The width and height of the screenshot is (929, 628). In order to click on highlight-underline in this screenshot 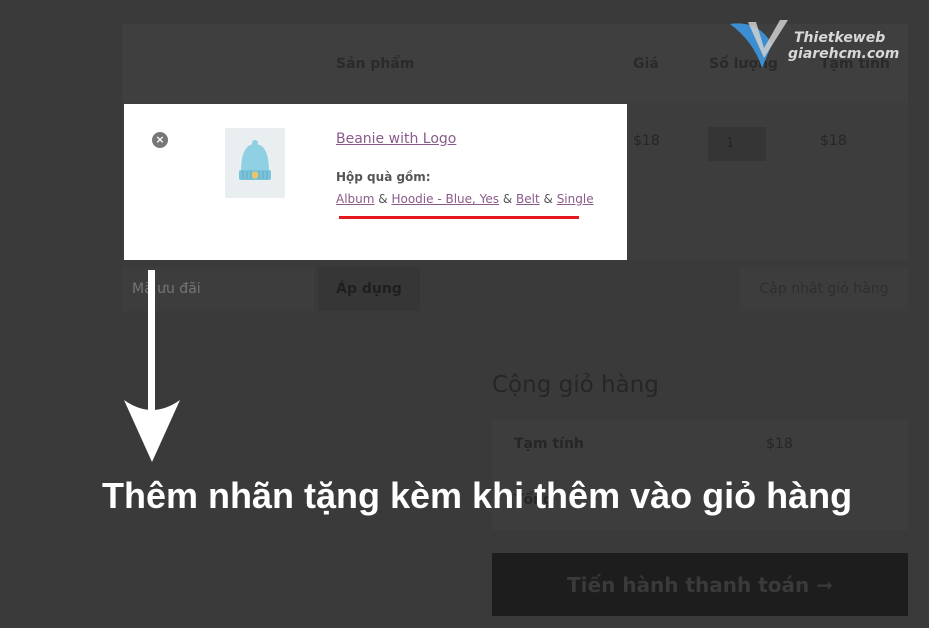, I will do `click(459, 217)`.